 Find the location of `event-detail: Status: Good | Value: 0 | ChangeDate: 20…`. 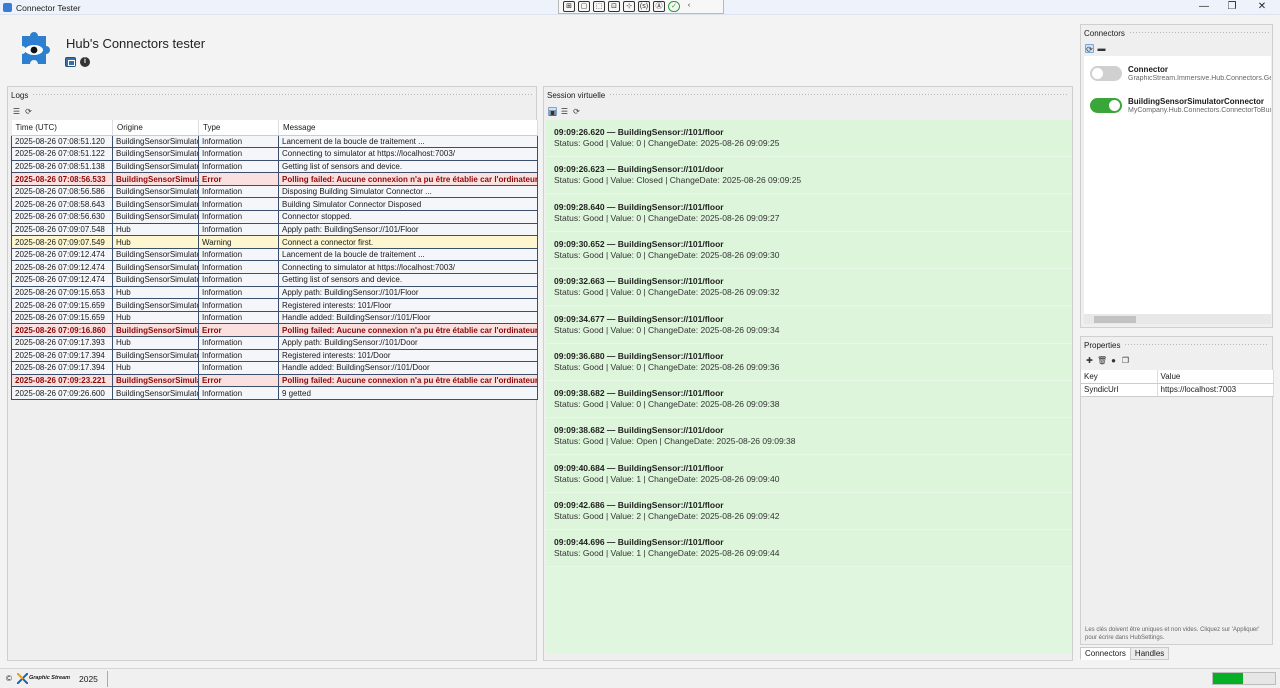

event-detail: Status: Good | Value: 0 | ChangeDate: 20… is located at coordinates (667, 366).